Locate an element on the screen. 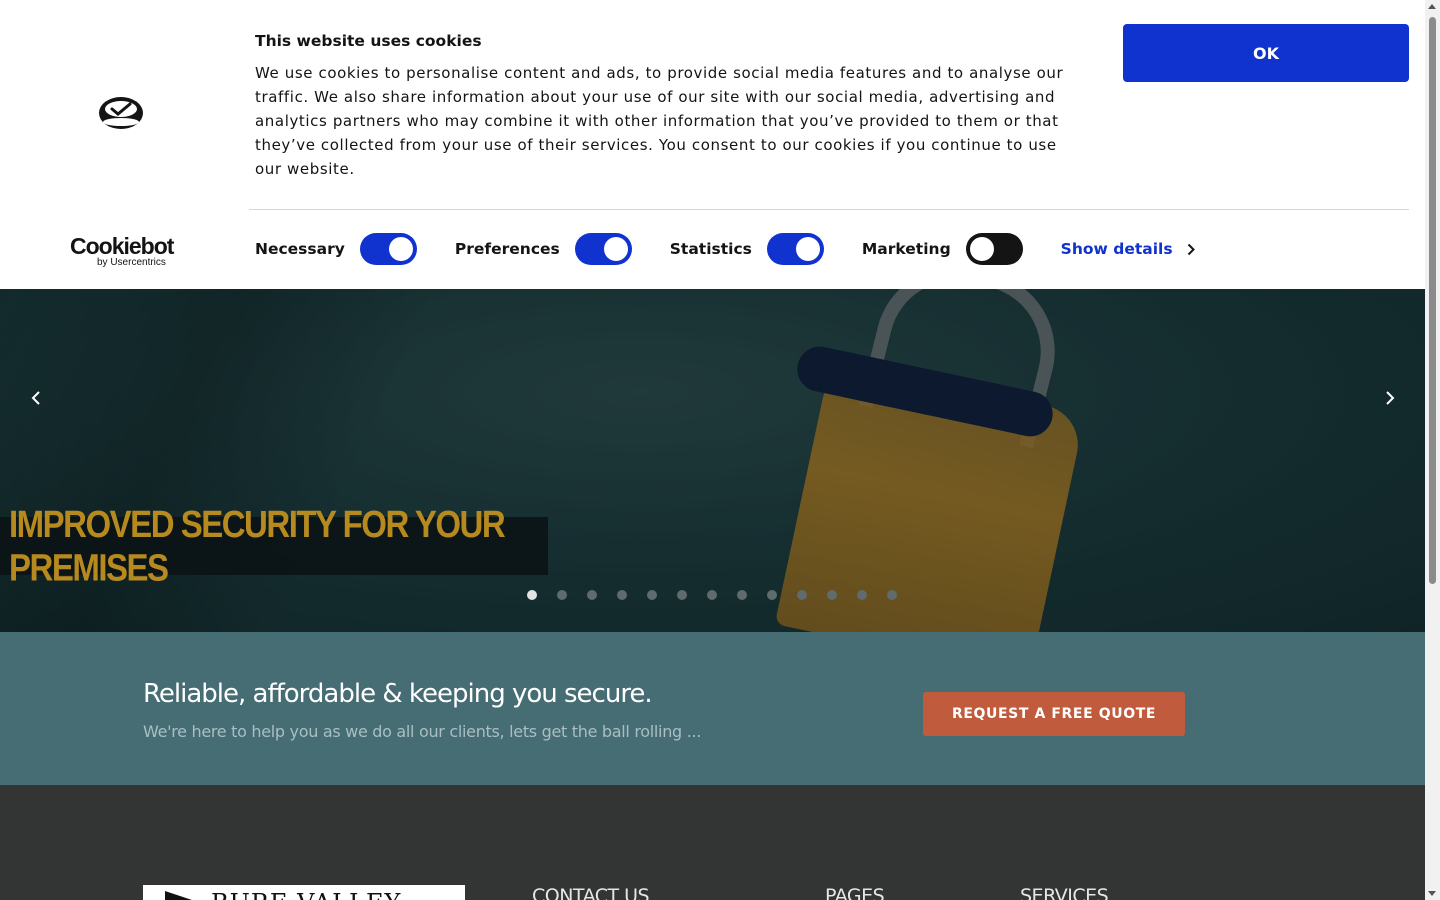  toggle-necessary-label: Necessary is located at coordinates (300, 249).